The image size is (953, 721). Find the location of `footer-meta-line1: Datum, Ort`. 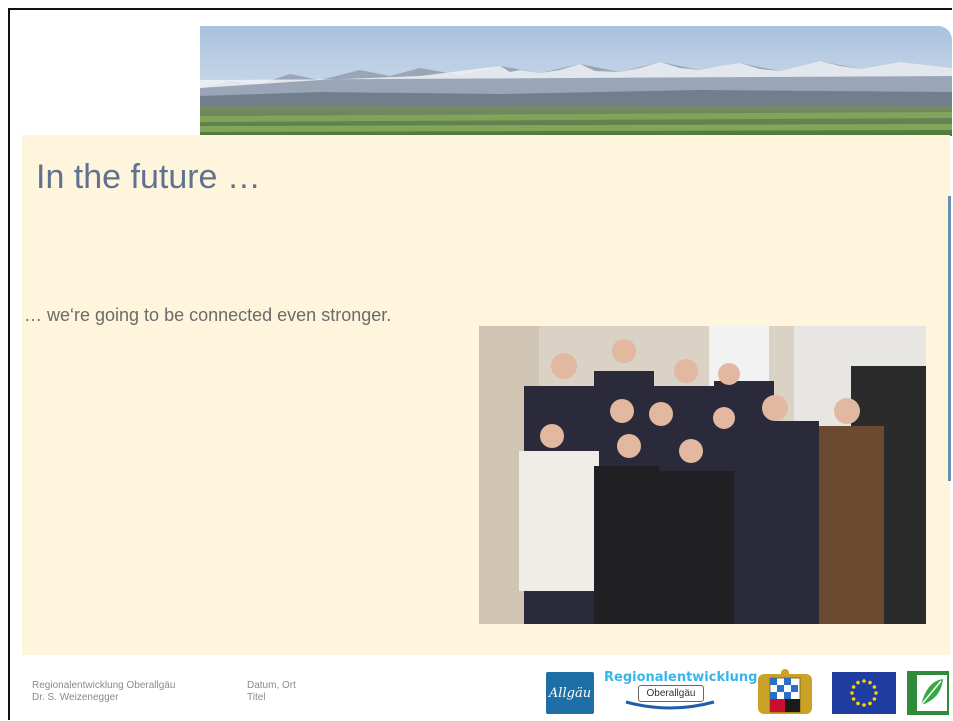

footer-meta-line1: Datum, Ort is located at coordinates (271, 685).